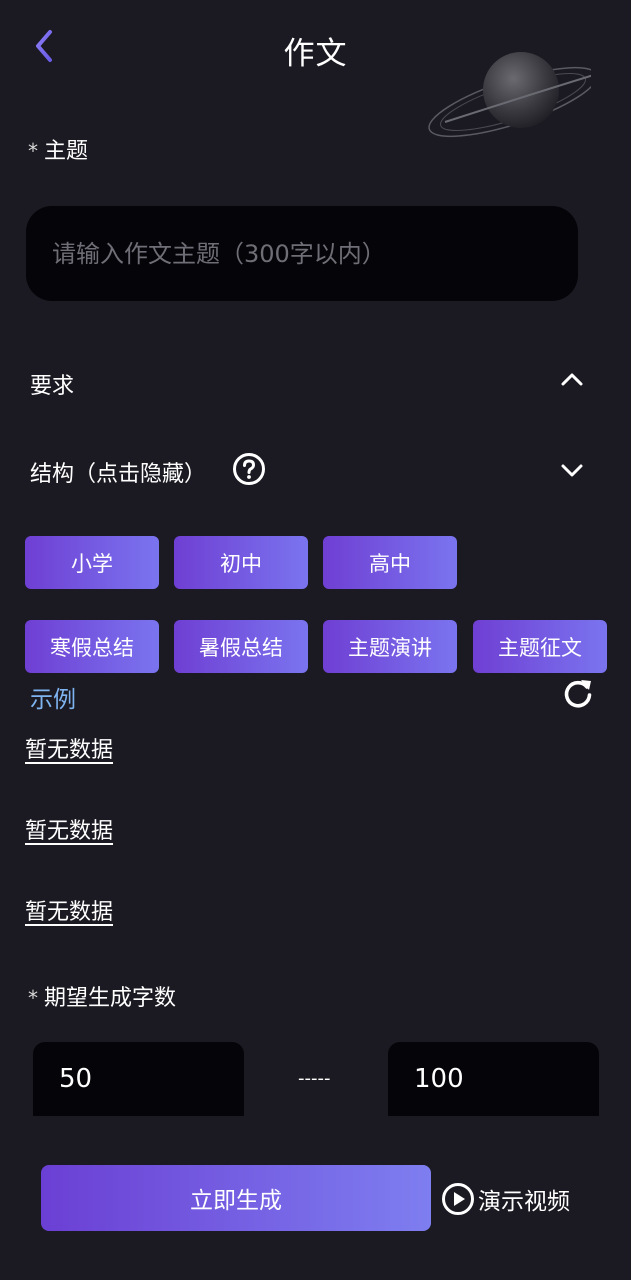 This screenshot has height=1280, width=631. Describe the element at coordinates (110, 998) in the screenshot. I see `word-count-label: 期望生成字数` at that location.